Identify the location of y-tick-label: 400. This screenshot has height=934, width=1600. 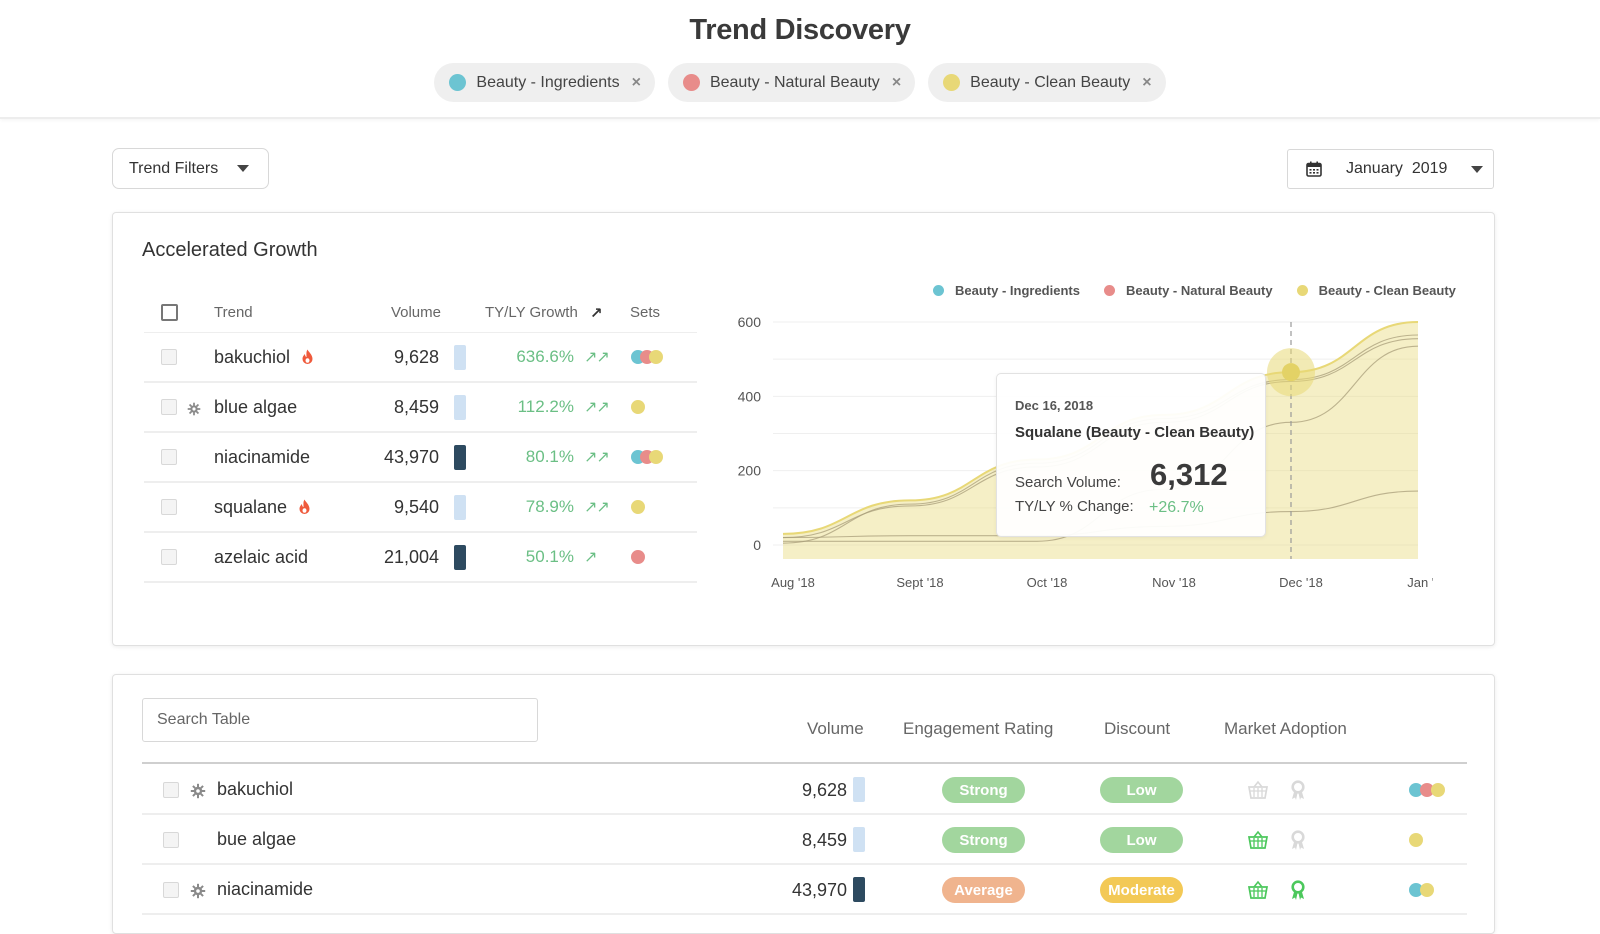
(750, 396).